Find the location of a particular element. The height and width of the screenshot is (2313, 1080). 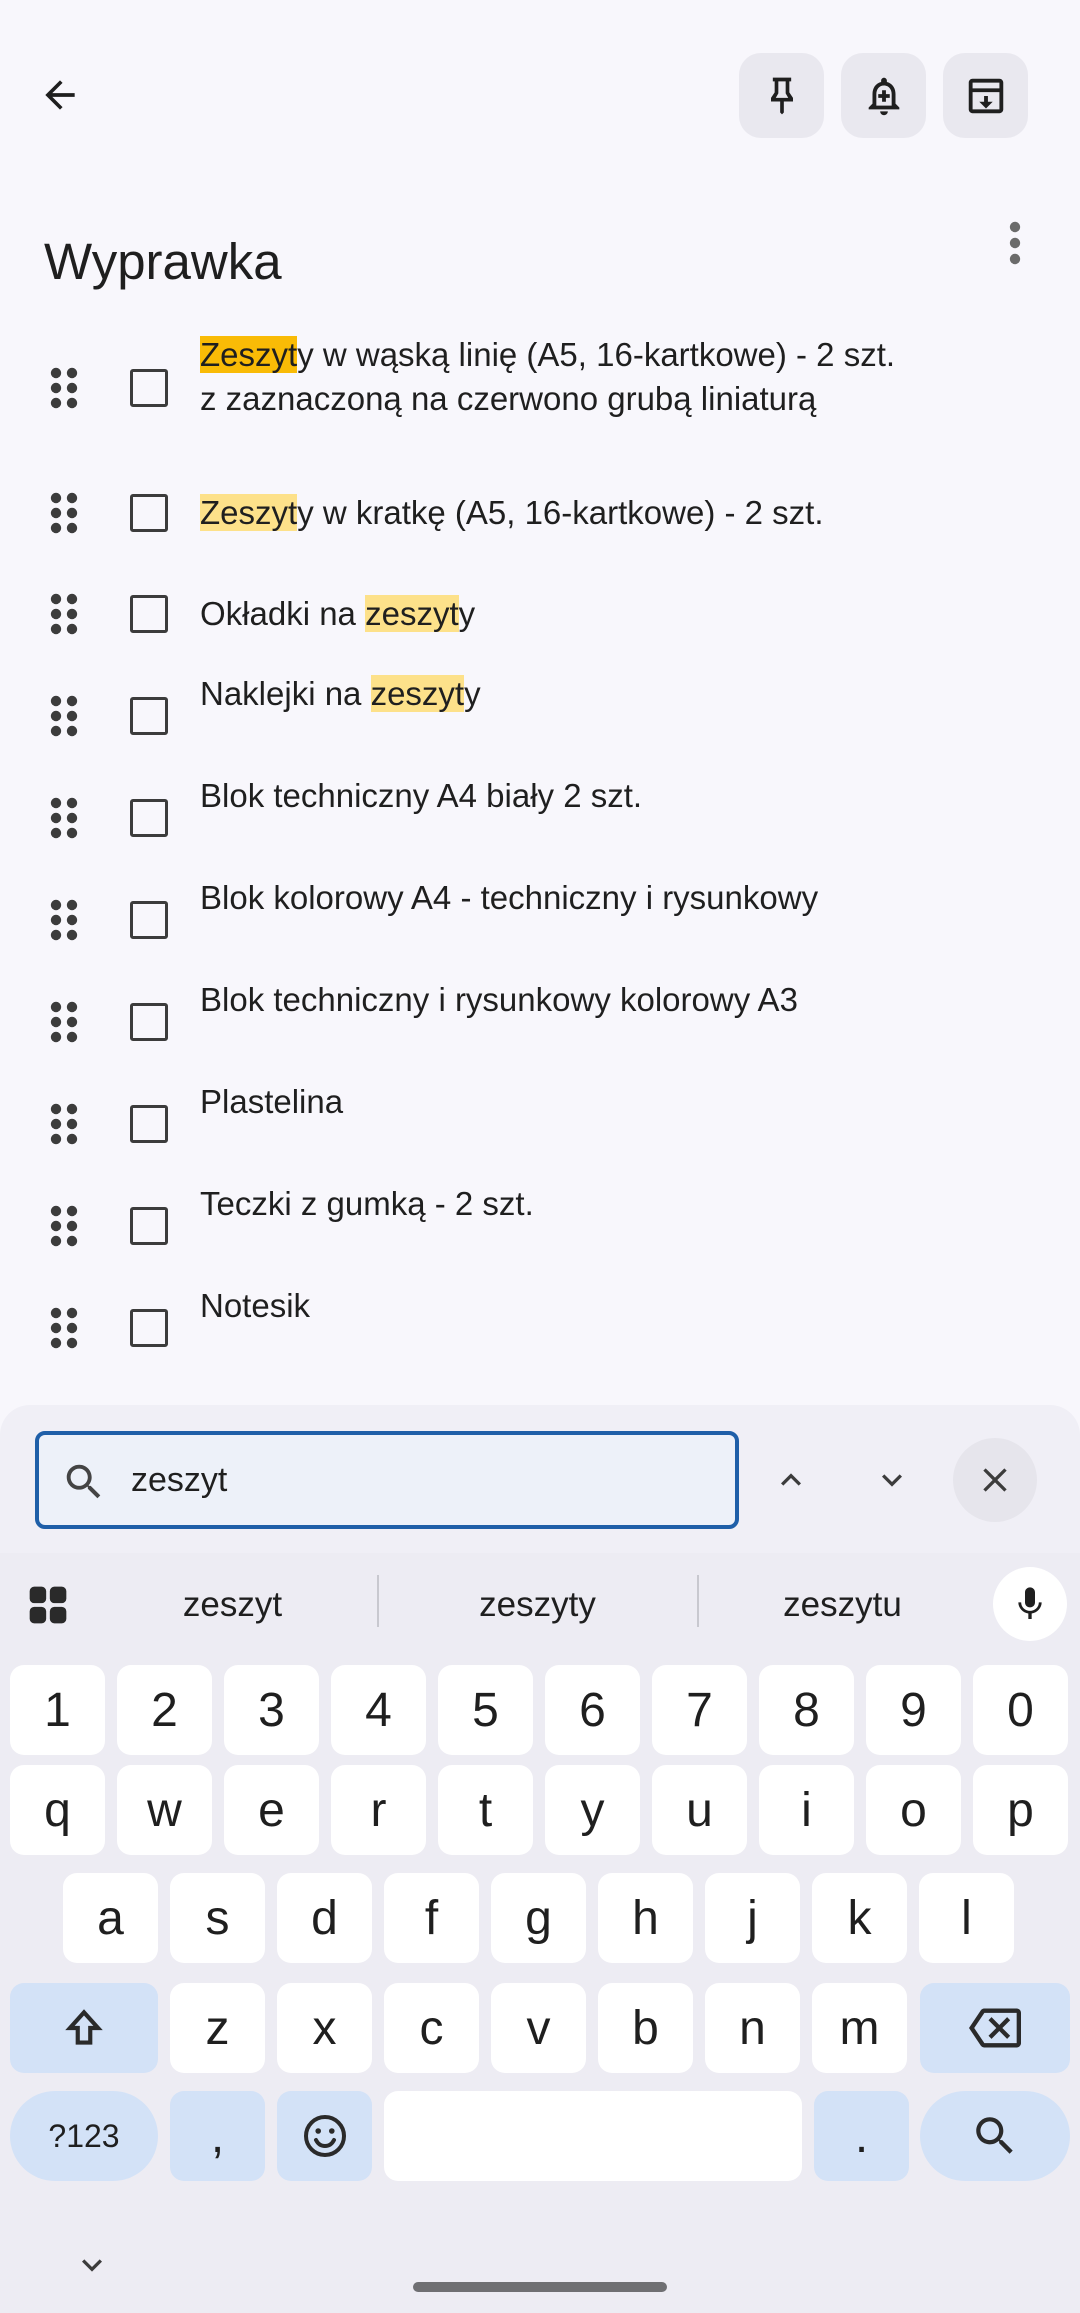

reminder-button is located at coordinates (883, 95).